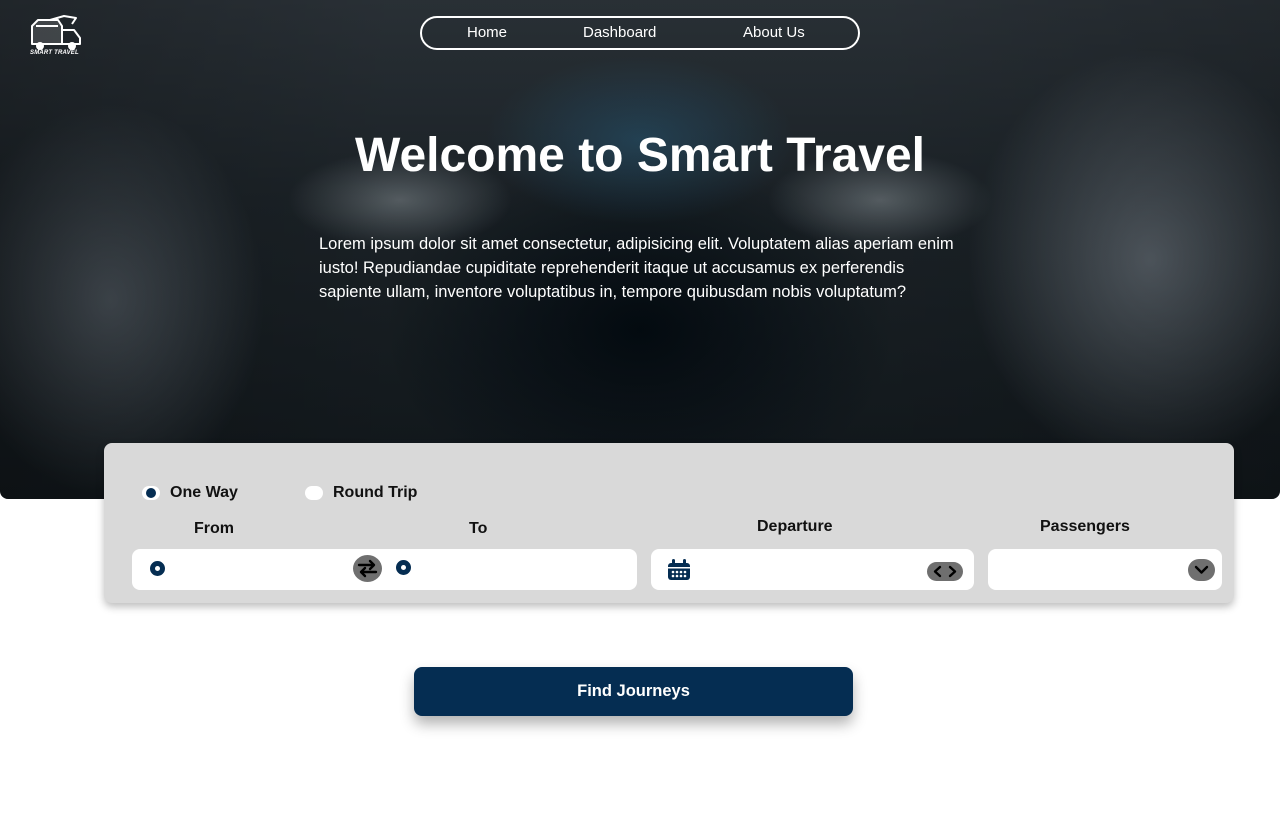 This screenshot has width=1280, height=834. I want to click on one-way-radio, so click(151, 493).